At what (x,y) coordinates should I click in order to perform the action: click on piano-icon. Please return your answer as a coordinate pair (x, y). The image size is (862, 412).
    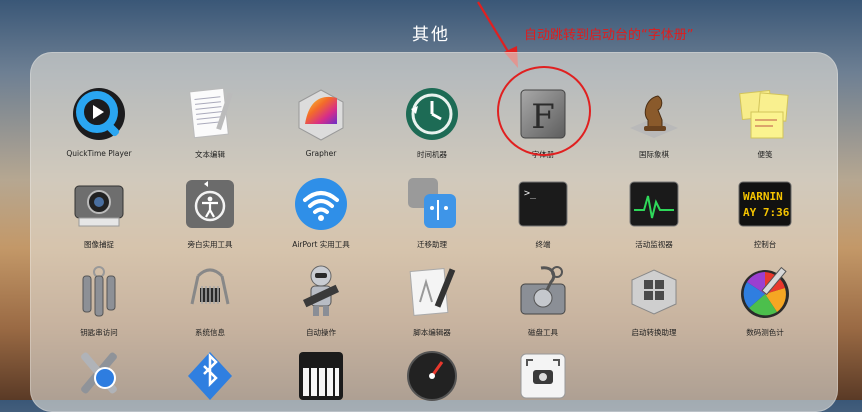
    Looking at the image, I should click on (321, 376).